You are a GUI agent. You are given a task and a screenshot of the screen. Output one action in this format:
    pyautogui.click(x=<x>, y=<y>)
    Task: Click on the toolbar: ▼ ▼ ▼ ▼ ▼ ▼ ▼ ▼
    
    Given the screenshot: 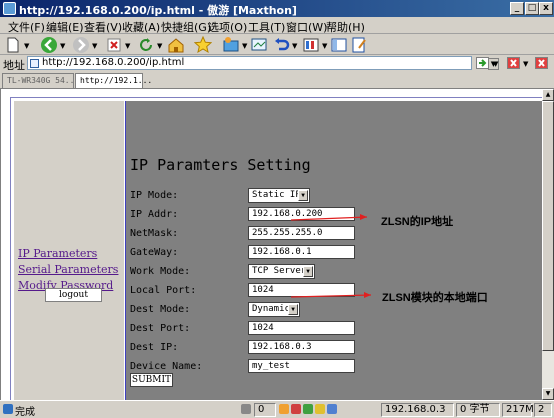 What is the action you would take?
    pyautogui.click(x=277, y=44)
    